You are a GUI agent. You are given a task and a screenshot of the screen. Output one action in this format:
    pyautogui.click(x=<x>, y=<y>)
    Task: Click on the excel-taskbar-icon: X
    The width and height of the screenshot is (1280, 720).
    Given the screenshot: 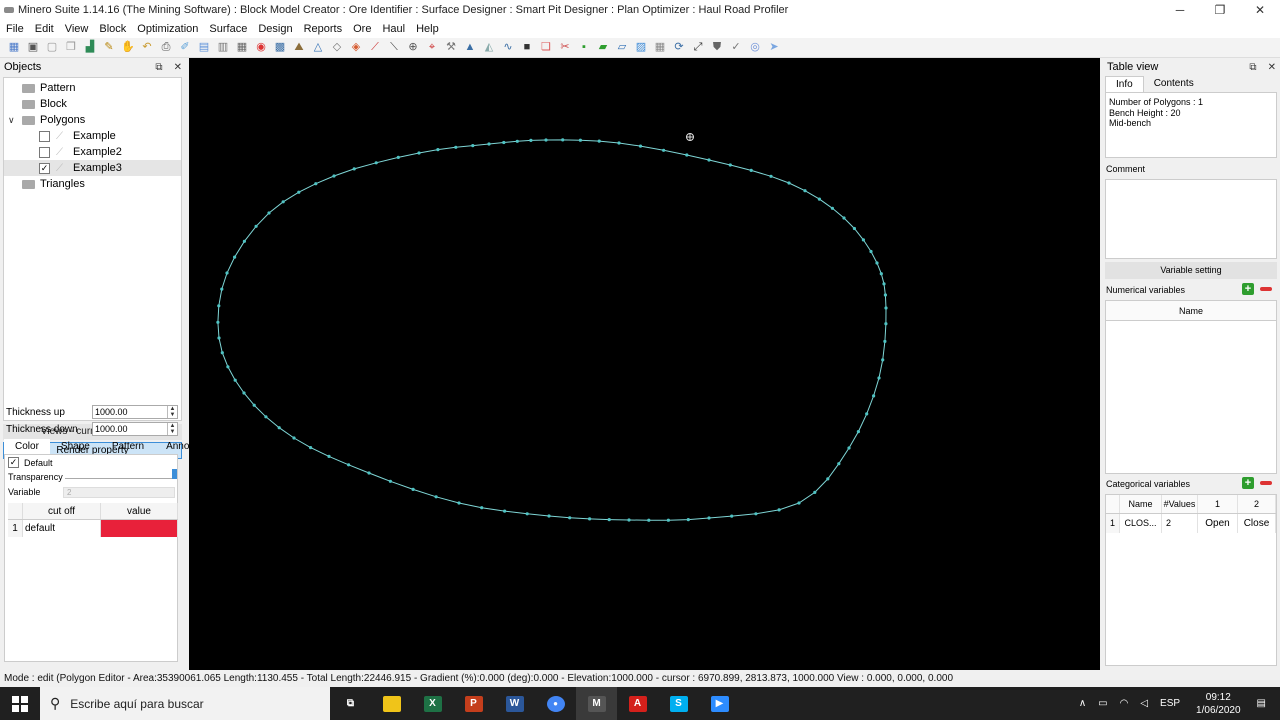 What is the action you would take?
    pyautogui.click(x=432, y=703)
    